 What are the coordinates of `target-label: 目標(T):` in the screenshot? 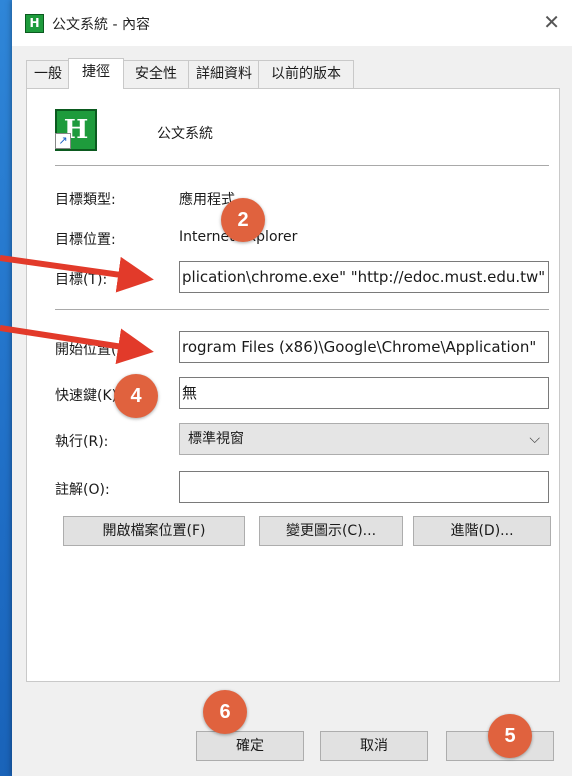 It's located at (81, 280).